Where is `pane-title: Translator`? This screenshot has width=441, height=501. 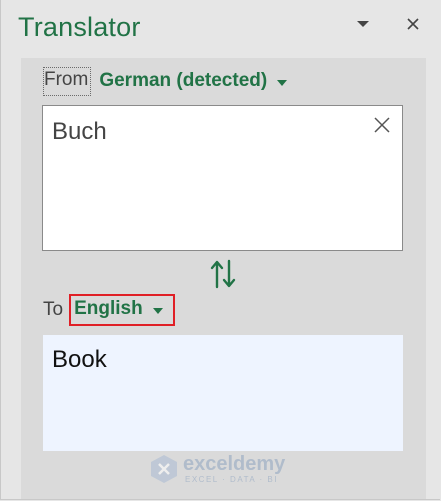 pane-title: Translator is located at coordinates (79, 27).